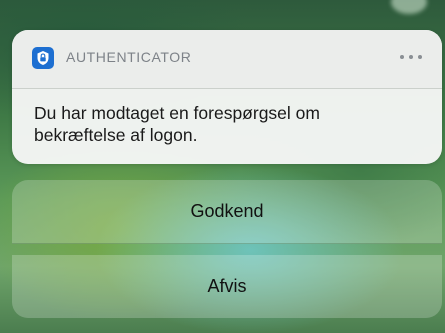 This screenshot has width=445, height=333. I want to click on background-highlight, so click(409, 7).